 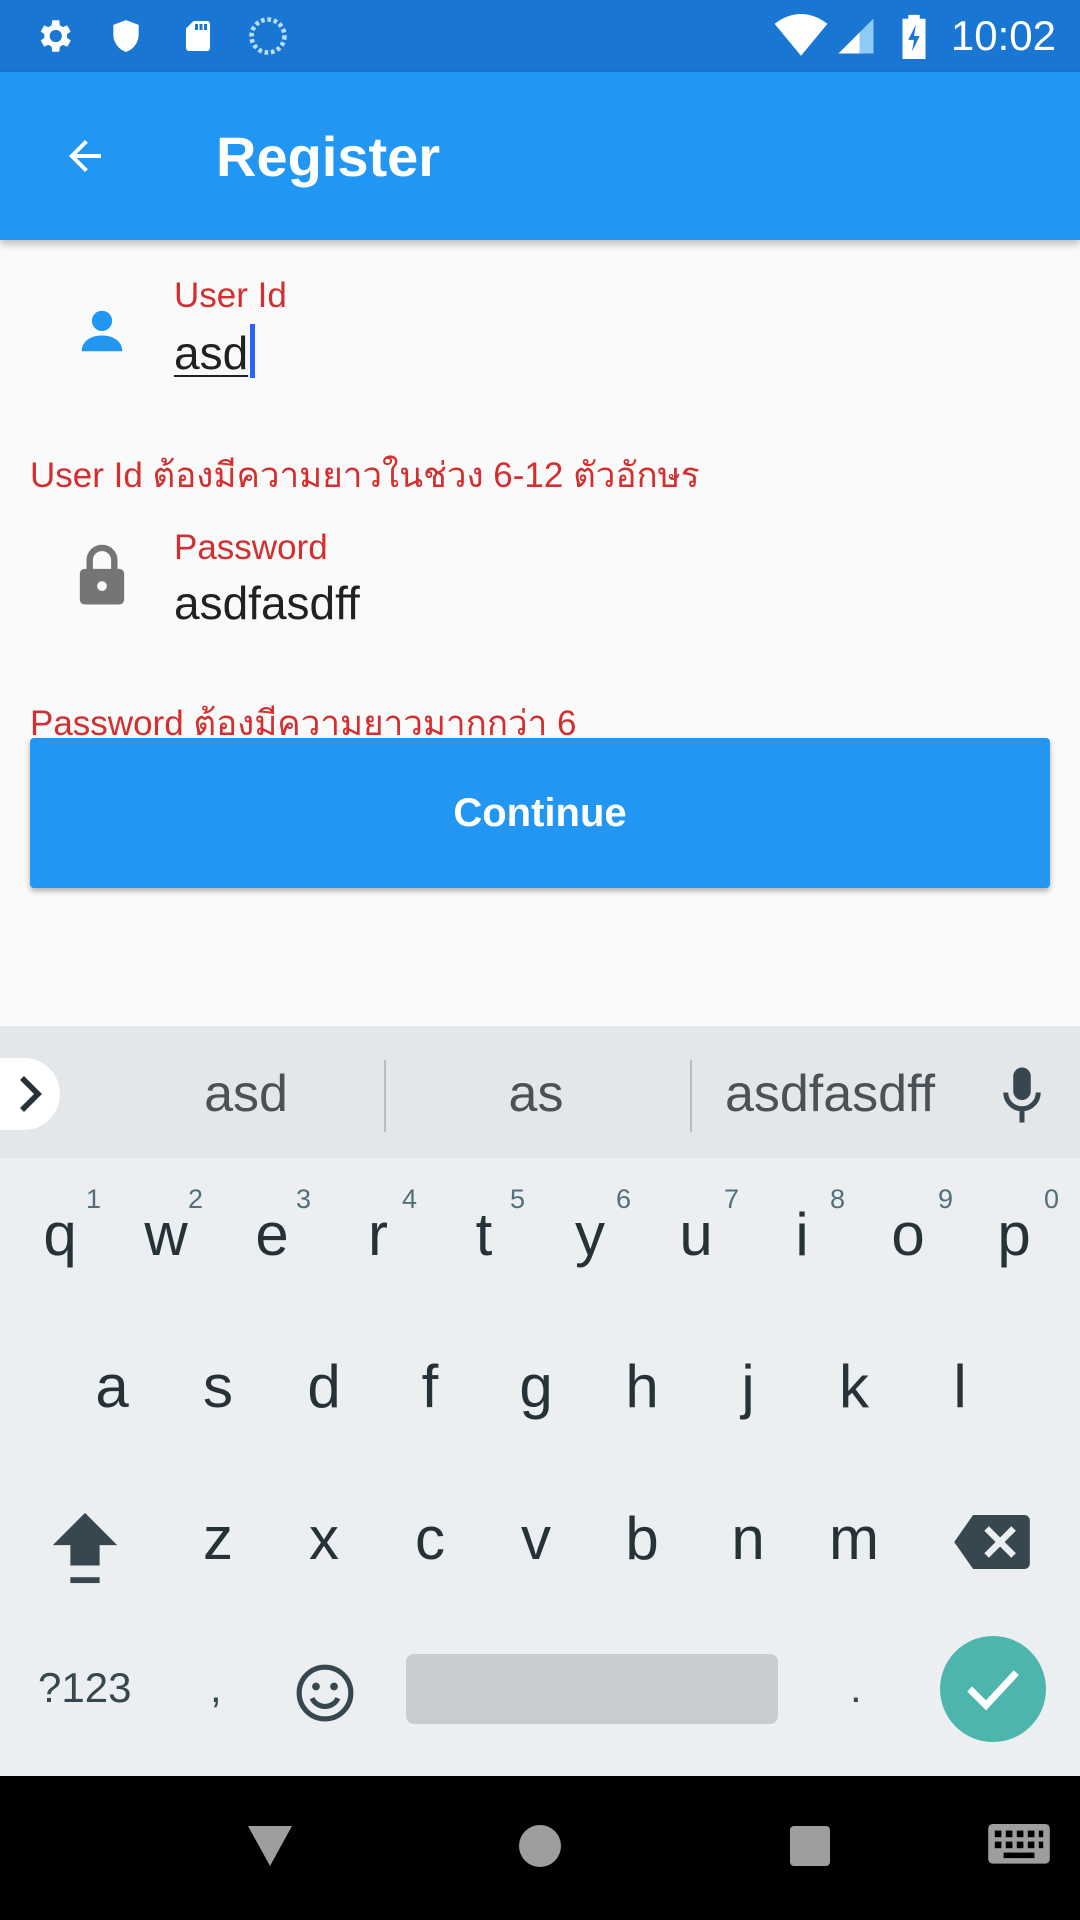 What do you see at coordinates (1003, 35) in the screenshot?
I see `status-time: 10:02` at bounding box center [1003, 35].